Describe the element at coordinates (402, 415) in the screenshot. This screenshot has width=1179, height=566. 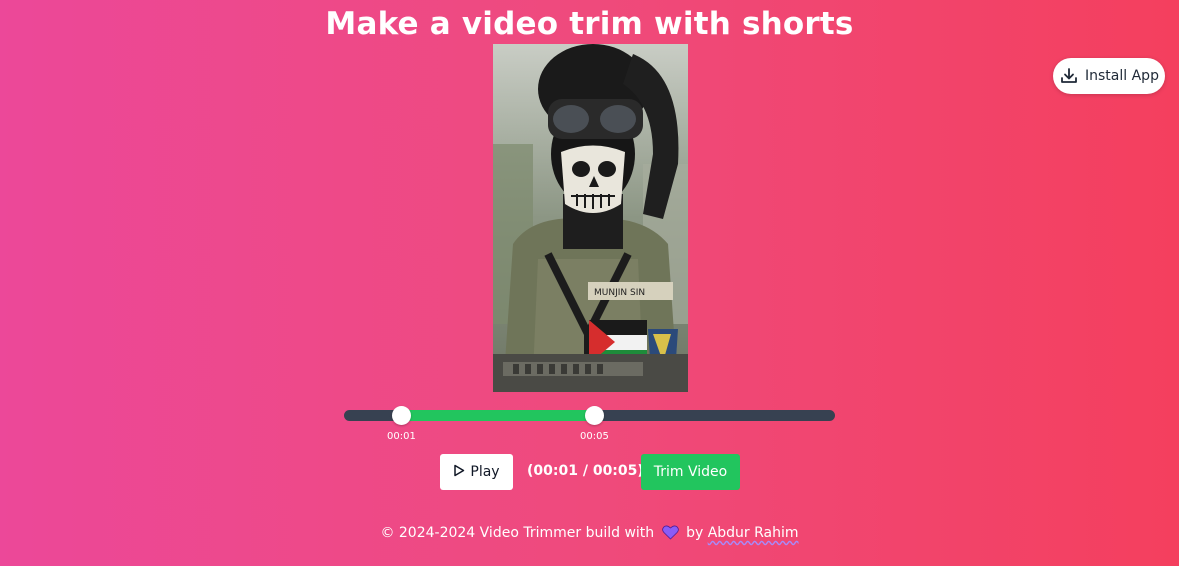
I see `trim-start-handle` at that location.